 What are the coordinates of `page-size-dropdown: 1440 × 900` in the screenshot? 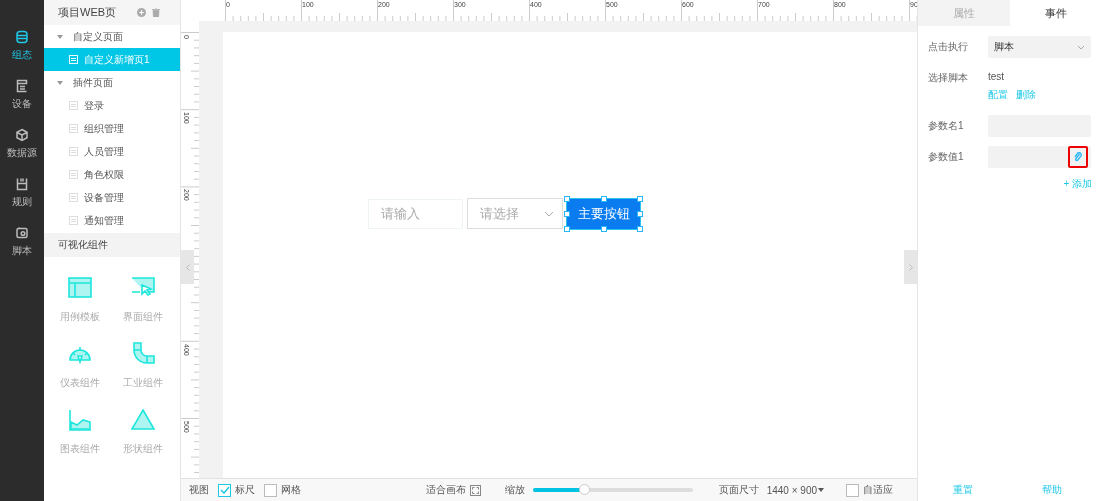 It's located at (795, 490).